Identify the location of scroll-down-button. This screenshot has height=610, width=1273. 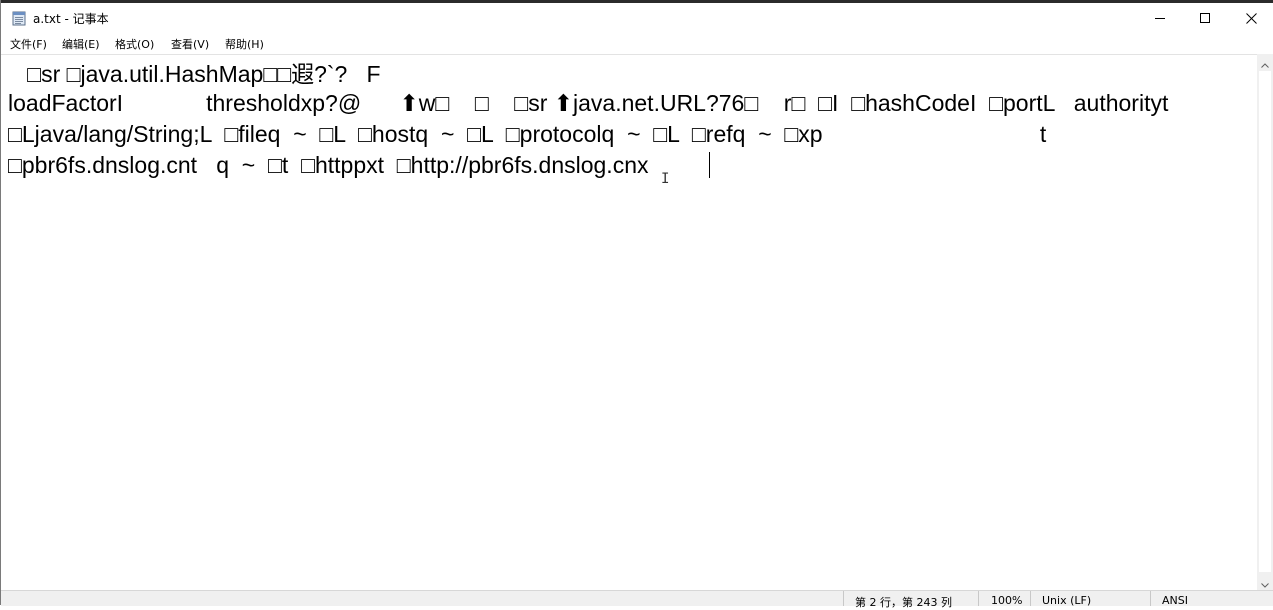
(1265, 582).